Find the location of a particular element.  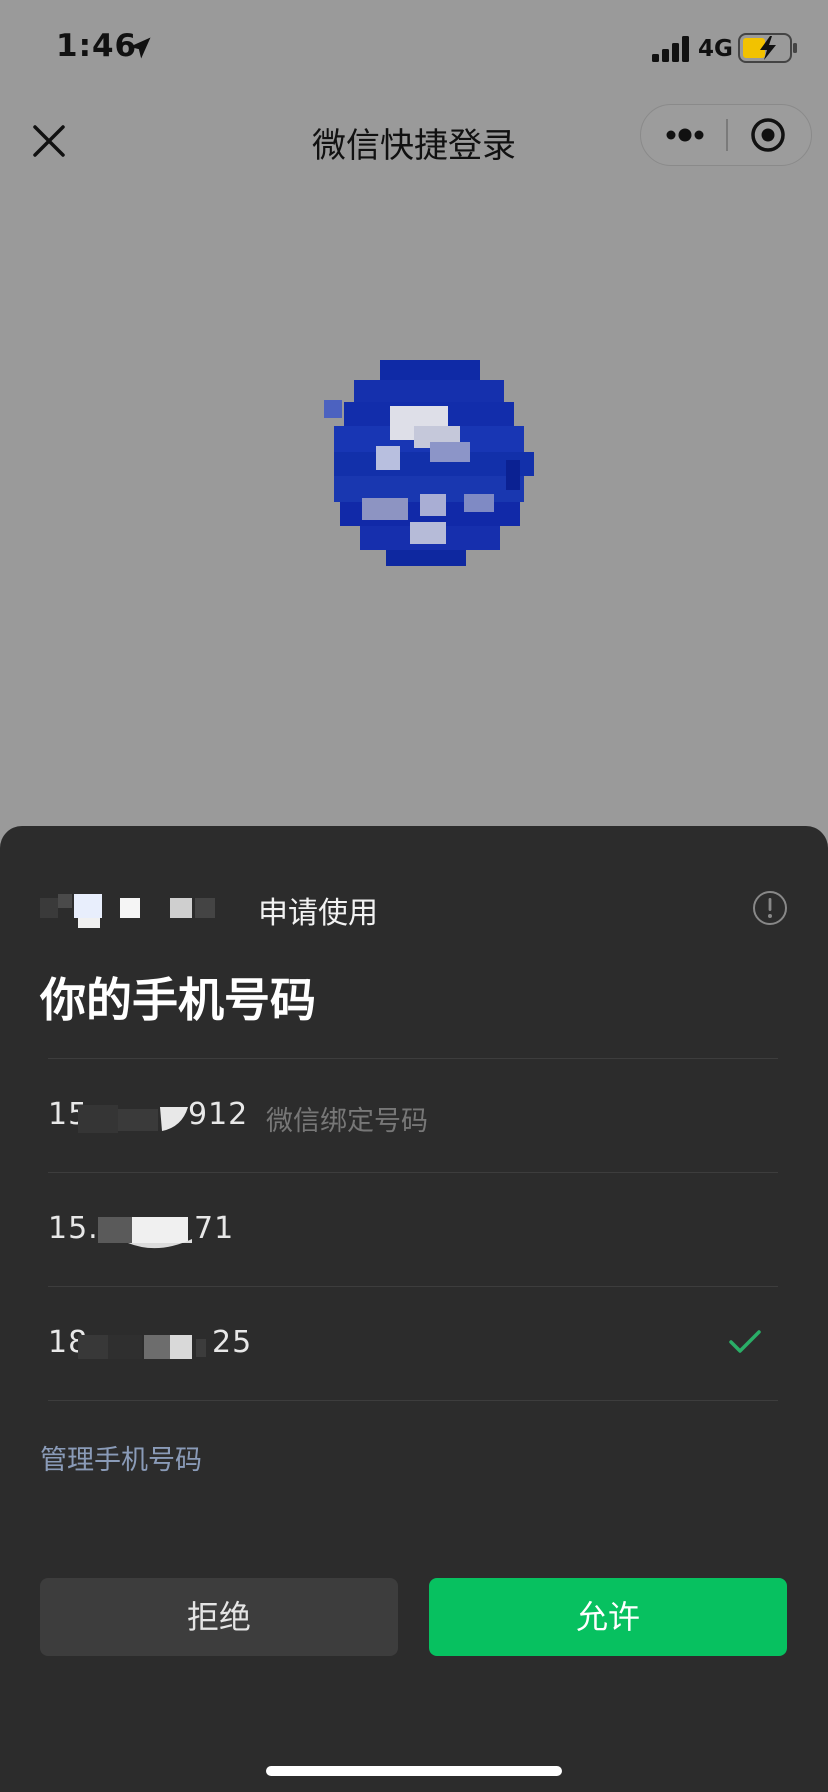

more-dots-icon is located at coordinates (683, 135).